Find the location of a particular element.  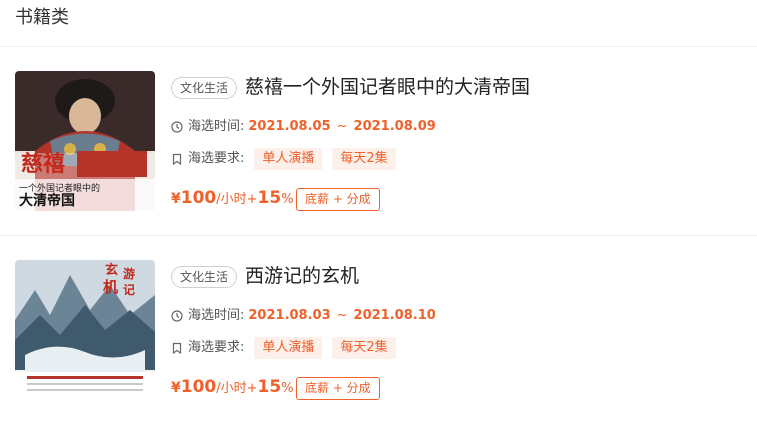

book-title: 西游记的玄机 is located at coordinates (302, 276).